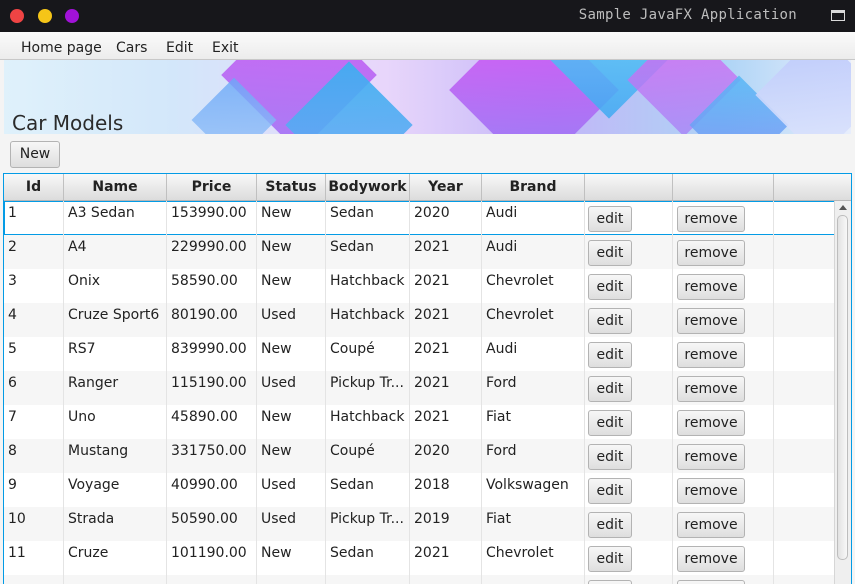 Image resolution: width=855 pixels, height=584 pixels. Describe the element at coordinates (72, 16) in the screenshot. I see `maximize-window-button` at that location.